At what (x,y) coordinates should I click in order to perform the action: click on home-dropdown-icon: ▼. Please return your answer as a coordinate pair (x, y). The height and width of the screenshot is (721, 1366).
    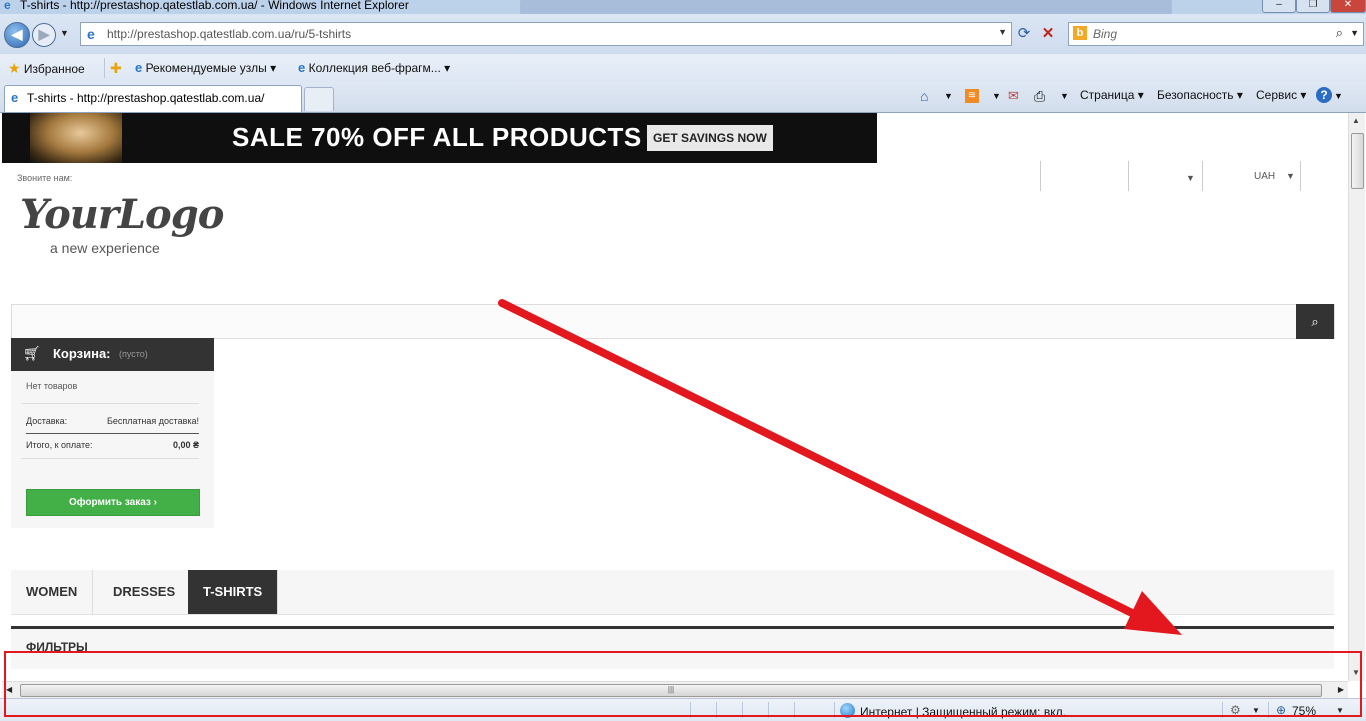
    Looking at the image, I should click on (948, 96).